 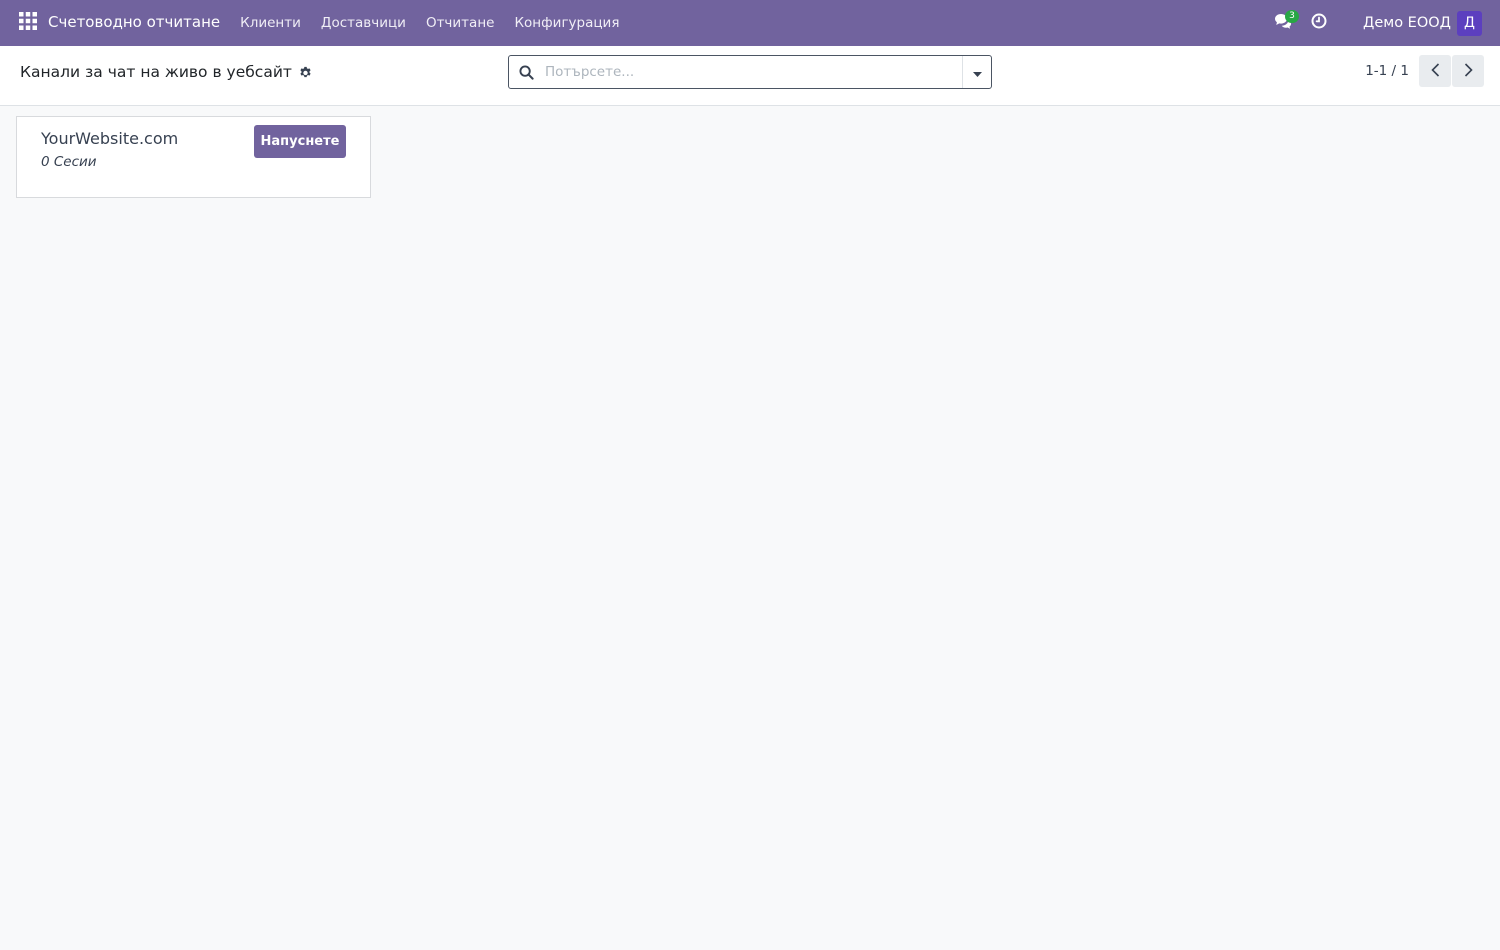 I want to click on gear-icon, so click(x=305, y=72).